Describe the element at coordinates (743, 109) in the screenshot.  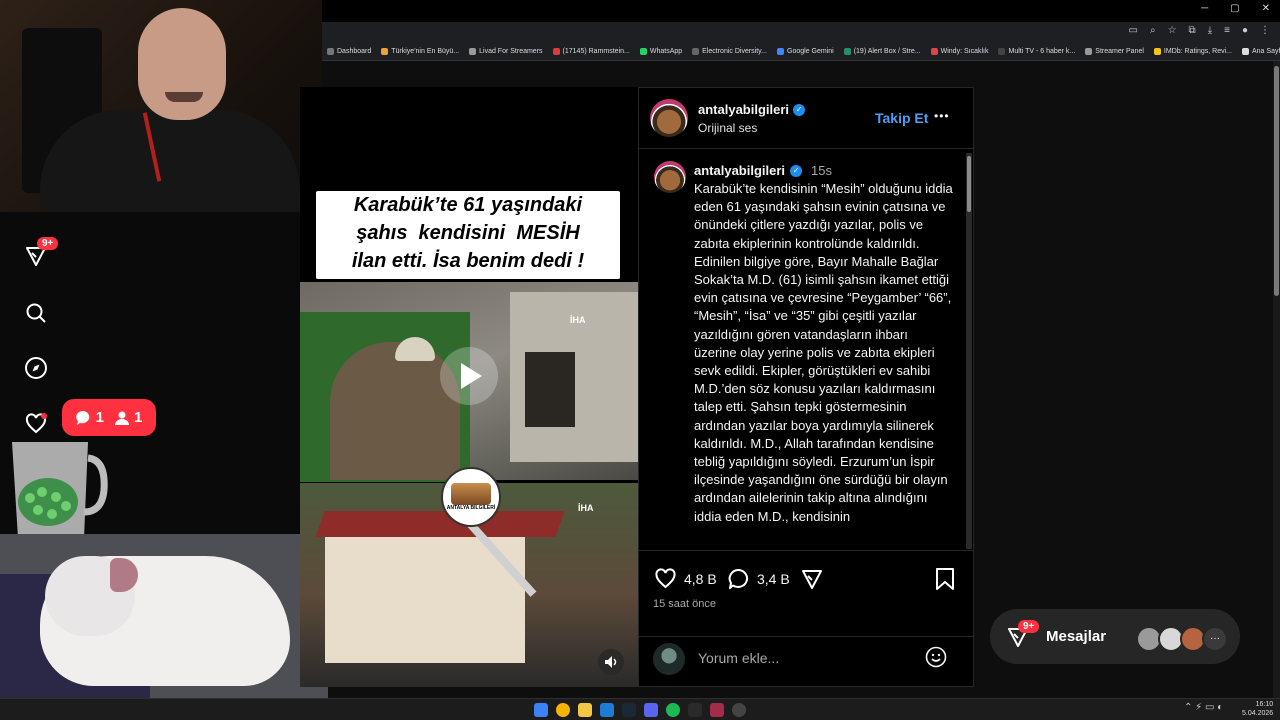
I see `author-username: antalyabilgileri` at that location.